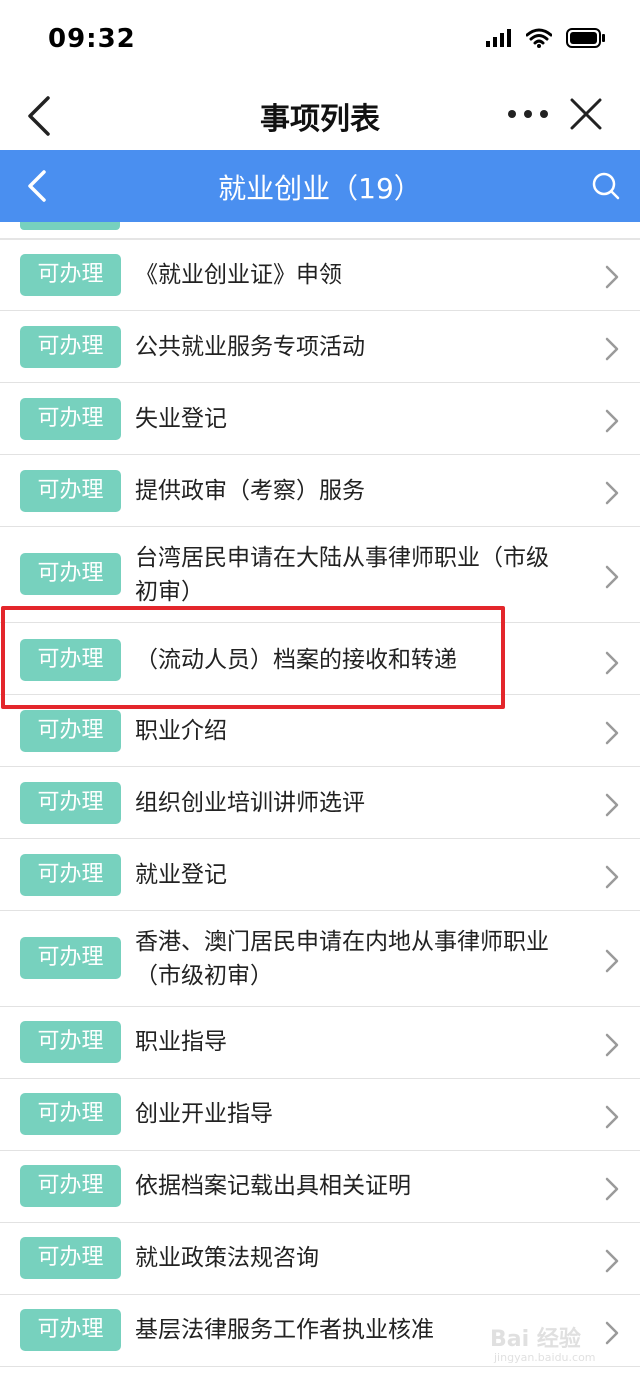 The image size is (640, 1386). Describe the element at coordinates (181, 875) in the screenshot. I see `item-label: 就业登记` at that location.